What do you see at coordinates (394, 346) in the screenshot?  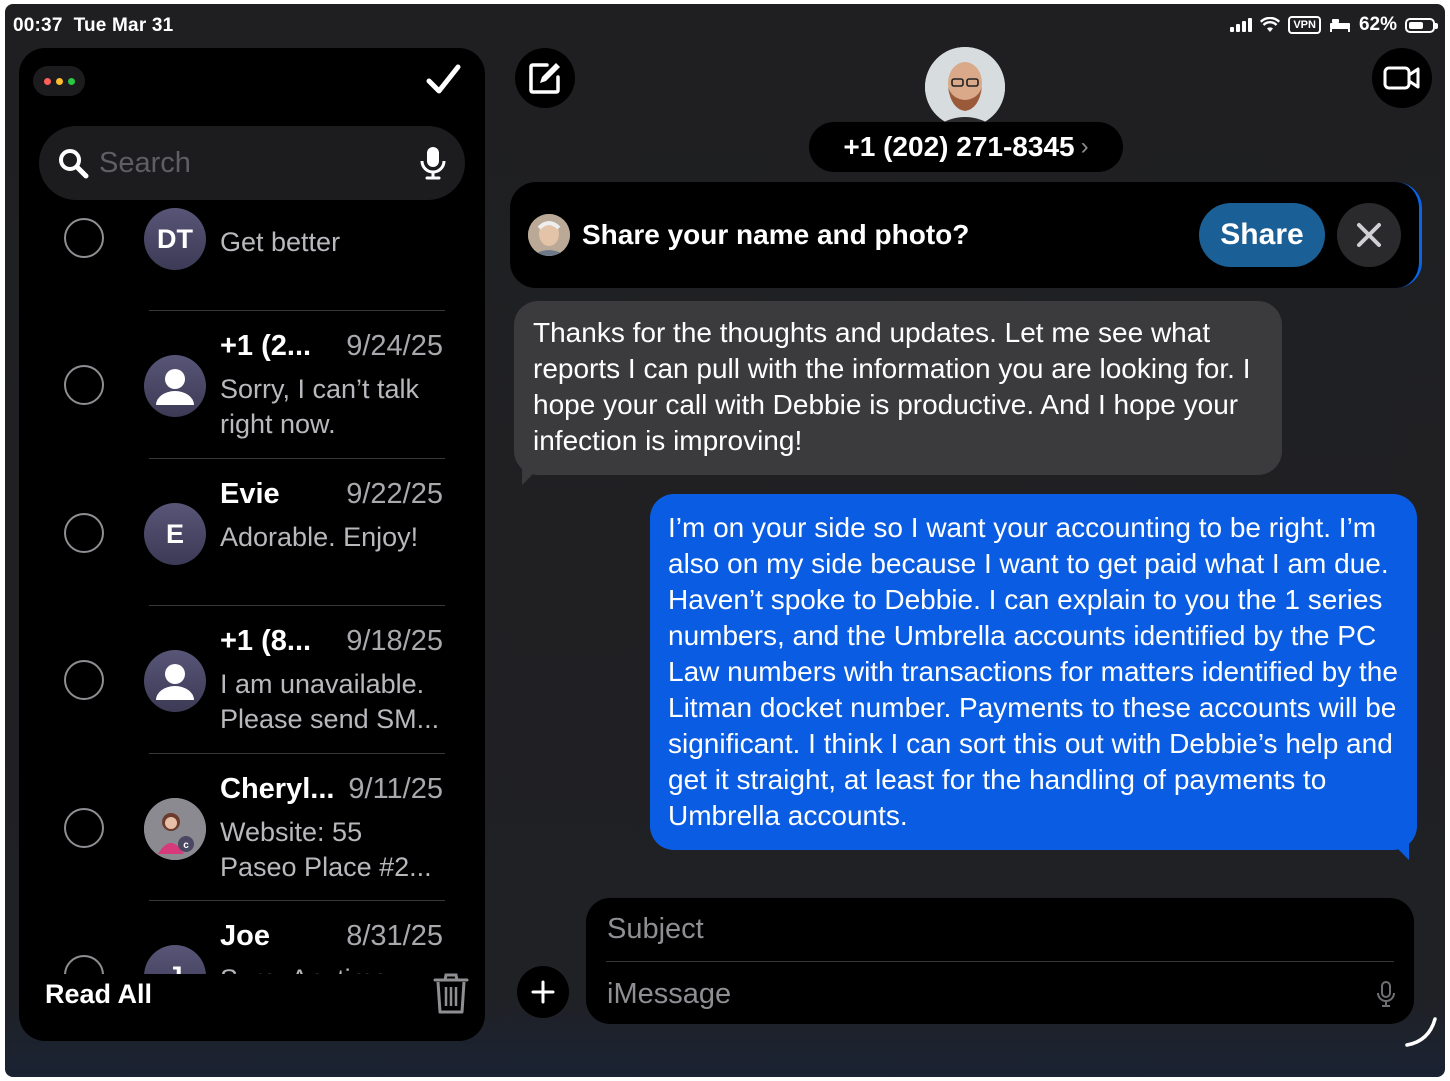 I see `message-date: 9/24/25` at bounding box center [394, 346].